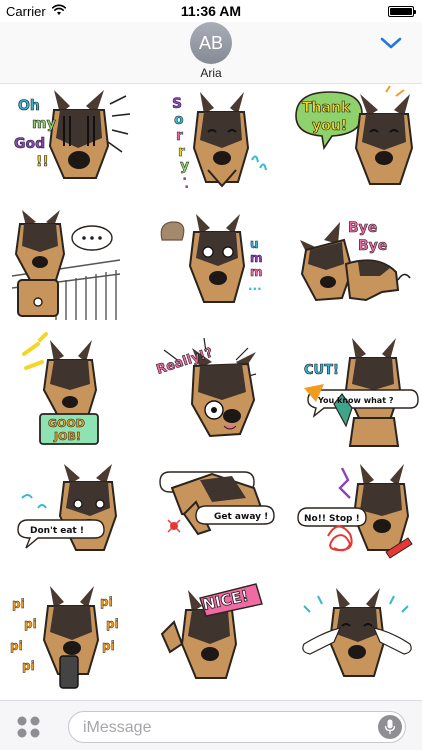  I want to click on sticker-dont-eat: Don't eat !, so click(70, 514).